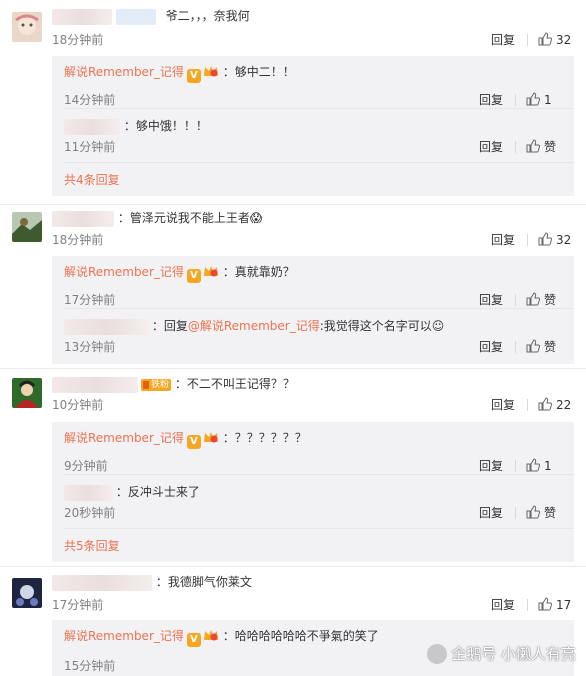 The height and width of the screenshot is (676, 586). I want to click on reply-text: ：？？？？？？, so click(264, 438).